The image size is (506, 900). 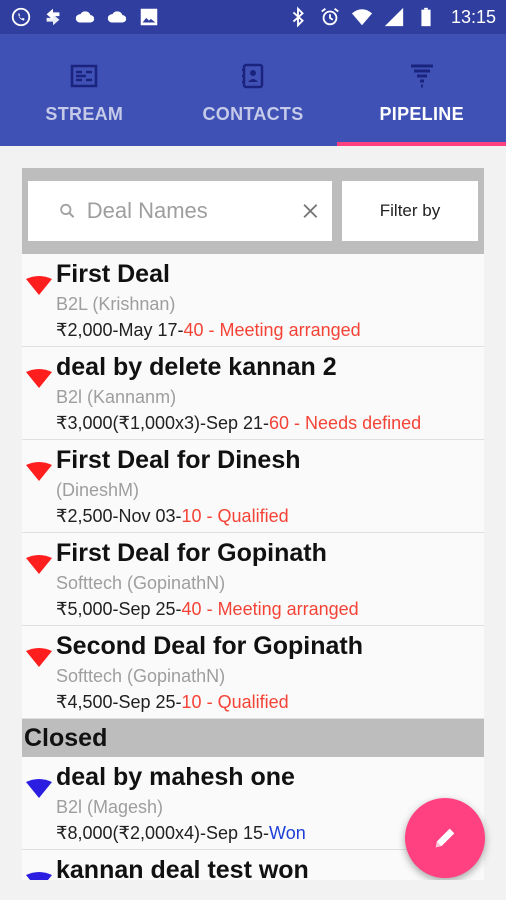 I want to click on search-input, so click(x=189, y=211).